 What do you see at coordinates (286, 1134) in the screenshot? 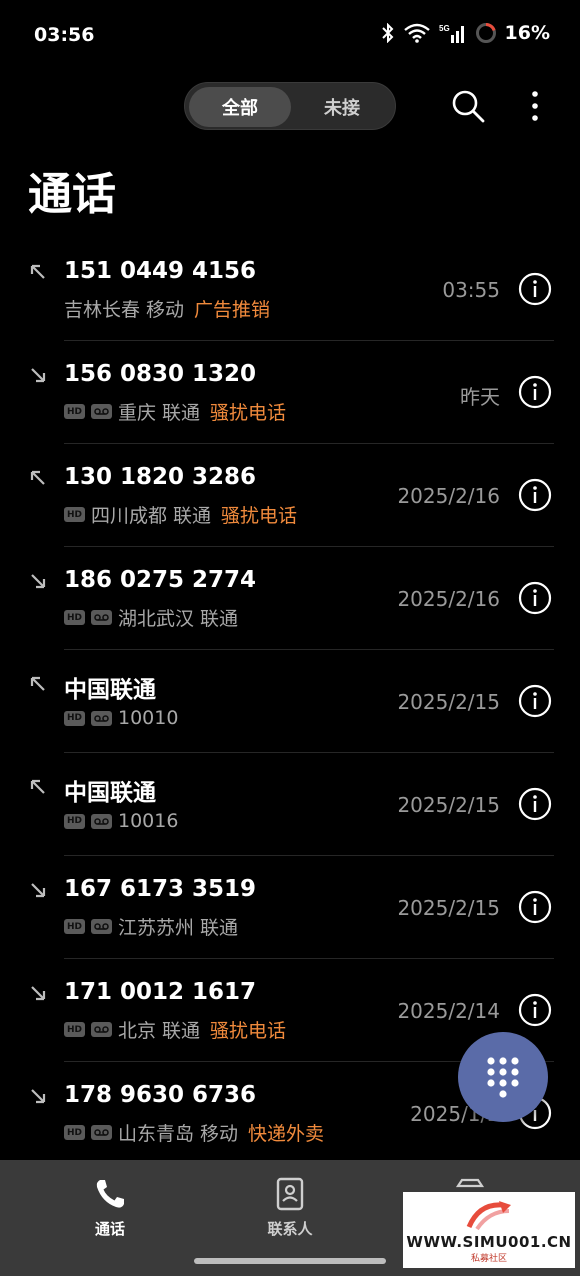
I see `call-tag: 快递外卖` at bounding box center [286, 1134].